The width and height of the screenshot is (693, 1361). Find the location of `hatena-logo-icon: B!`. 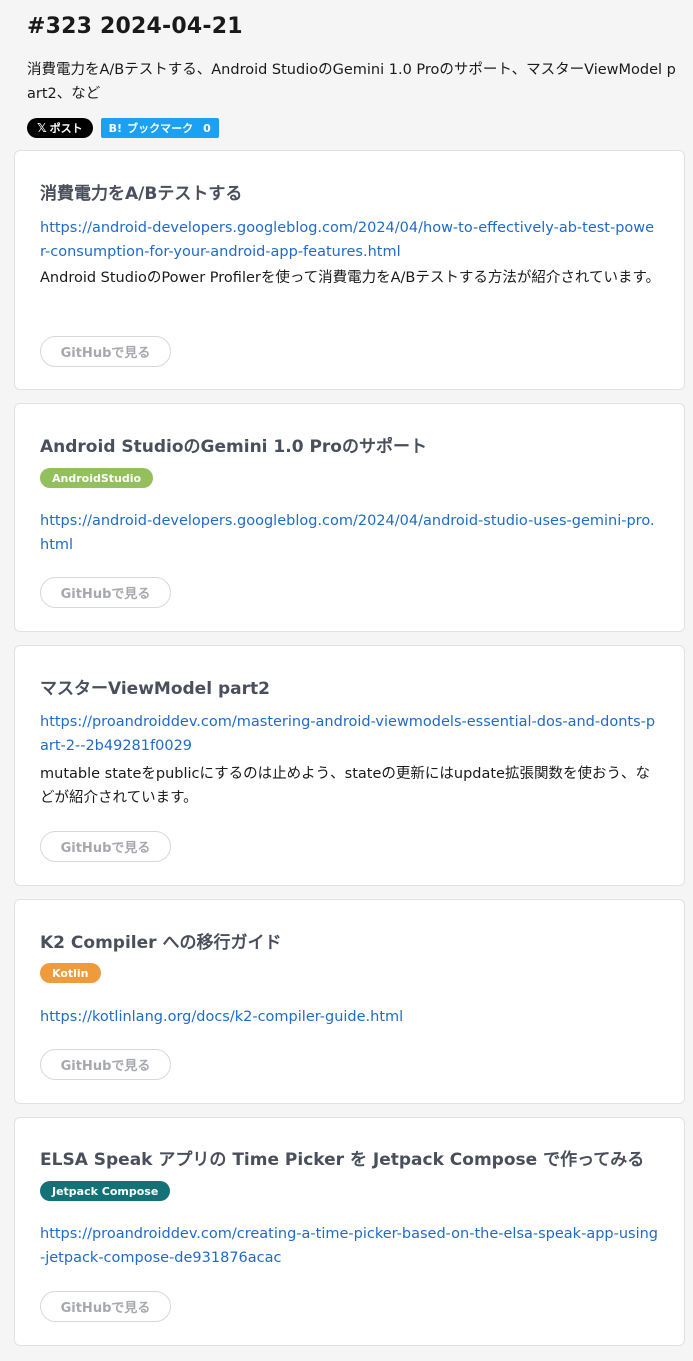

hatena-logo-icon: B! is located at coordinates (115, 128).